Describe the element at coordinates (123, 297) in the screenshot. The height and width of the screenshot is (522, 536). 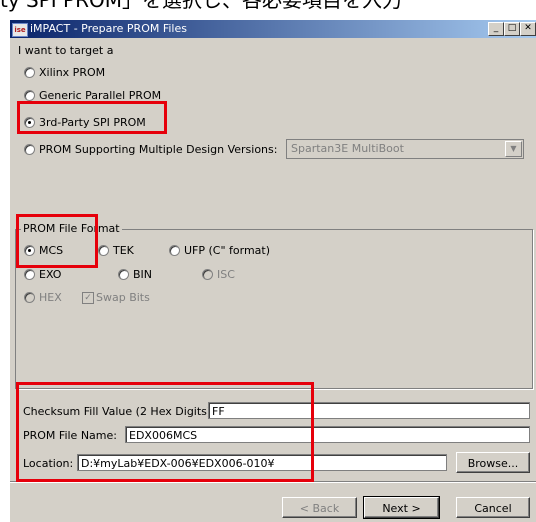
I see `checkbox-label: Swap Bits` at that location.